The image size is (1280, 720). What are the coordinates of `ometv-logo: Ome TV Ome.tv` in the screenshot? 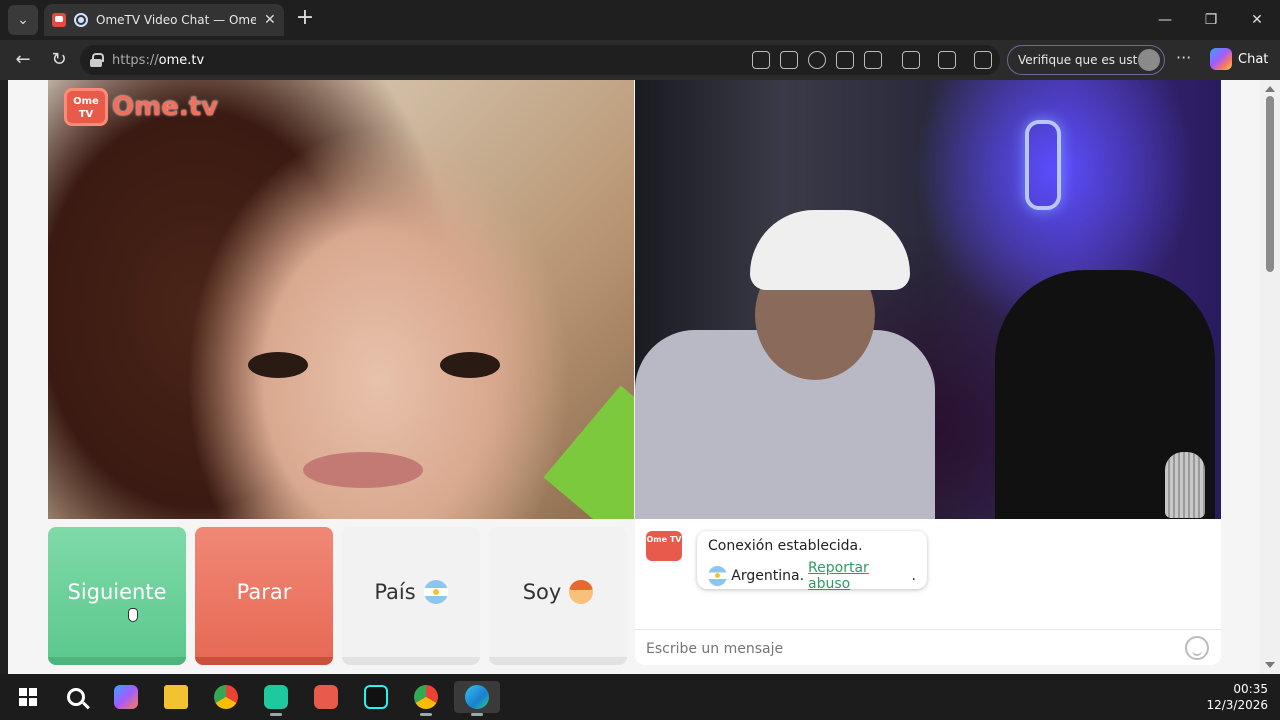 It's located at (141, 107).